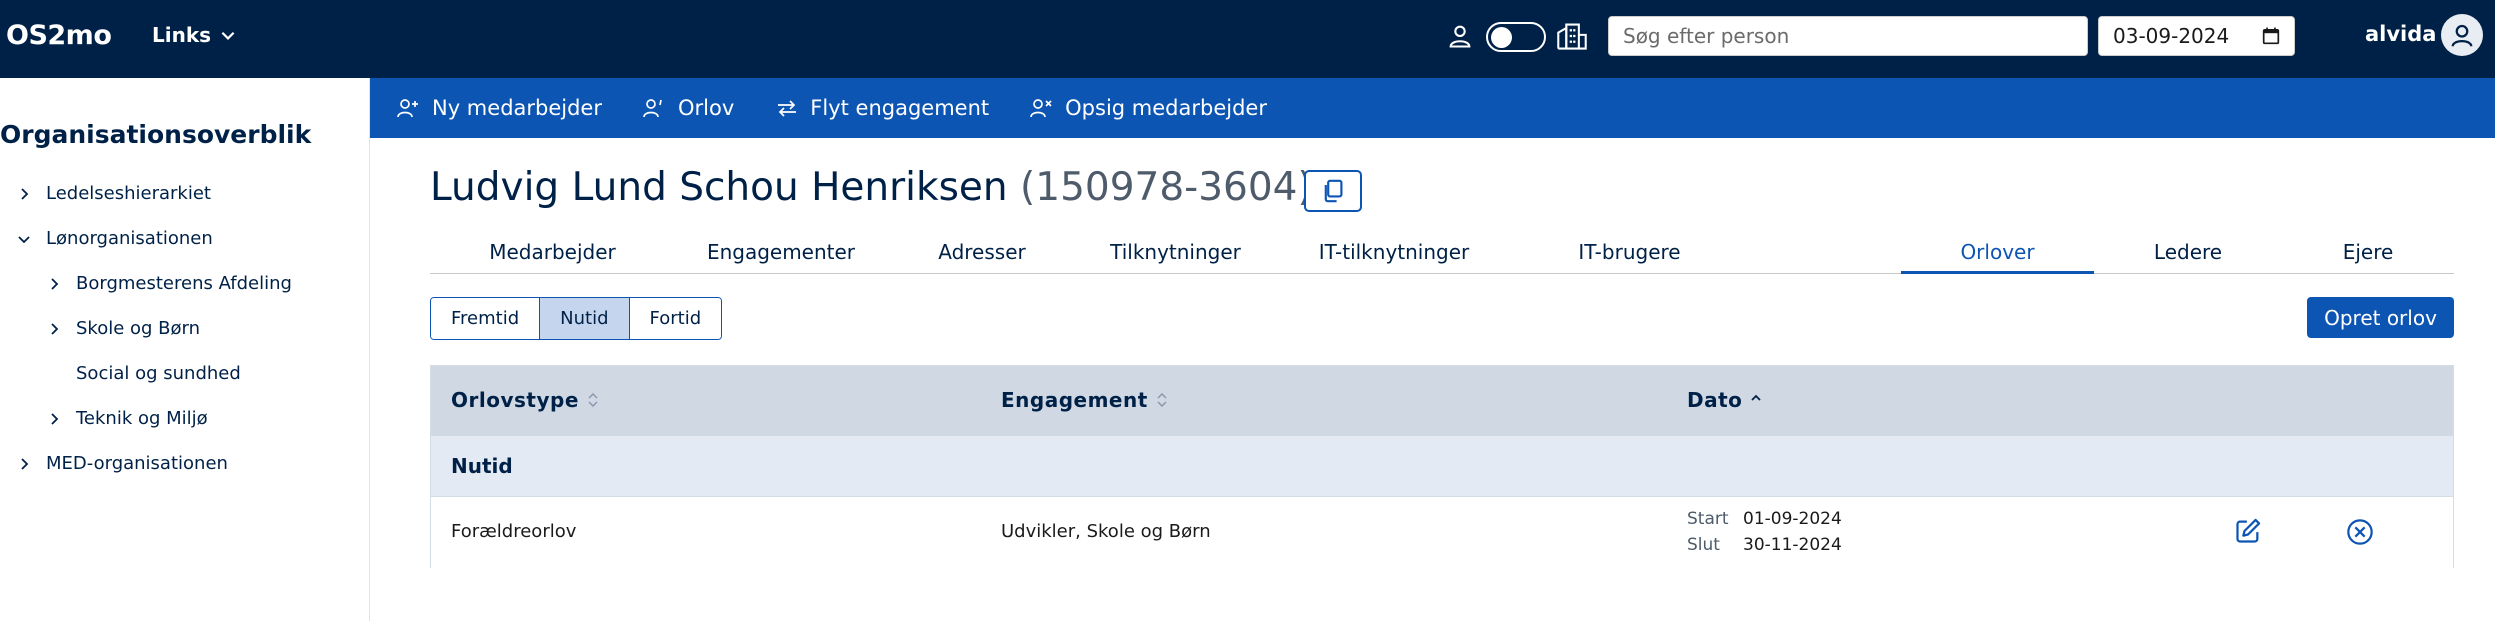 This screenshot has height=621, width=2495. Describe the element at coordinates (982, 255) in the screenshot. I see `tab-adresser: Adresser` at that location.